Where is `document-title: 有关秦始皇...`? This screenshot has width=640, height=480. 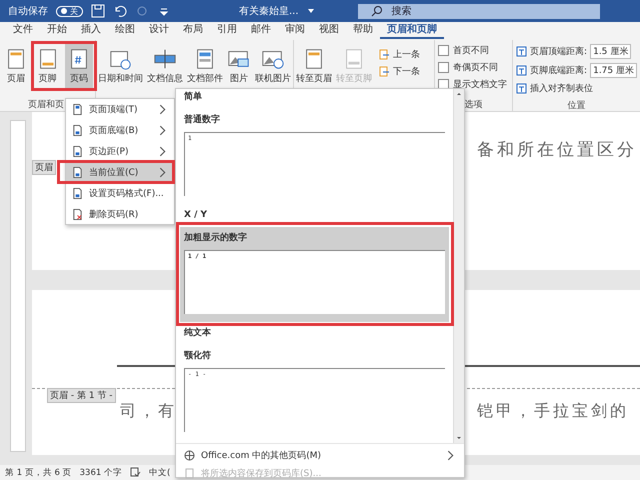
document-title: 有关秦始皇... is located at coordinates (269, 11).